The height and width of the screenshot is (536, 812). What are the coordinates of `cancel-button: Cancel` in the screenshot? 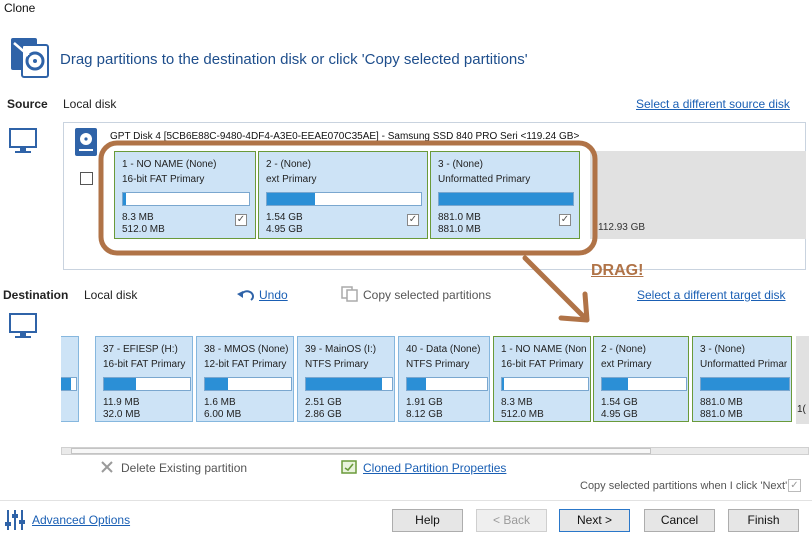 It's located at (679, 520).